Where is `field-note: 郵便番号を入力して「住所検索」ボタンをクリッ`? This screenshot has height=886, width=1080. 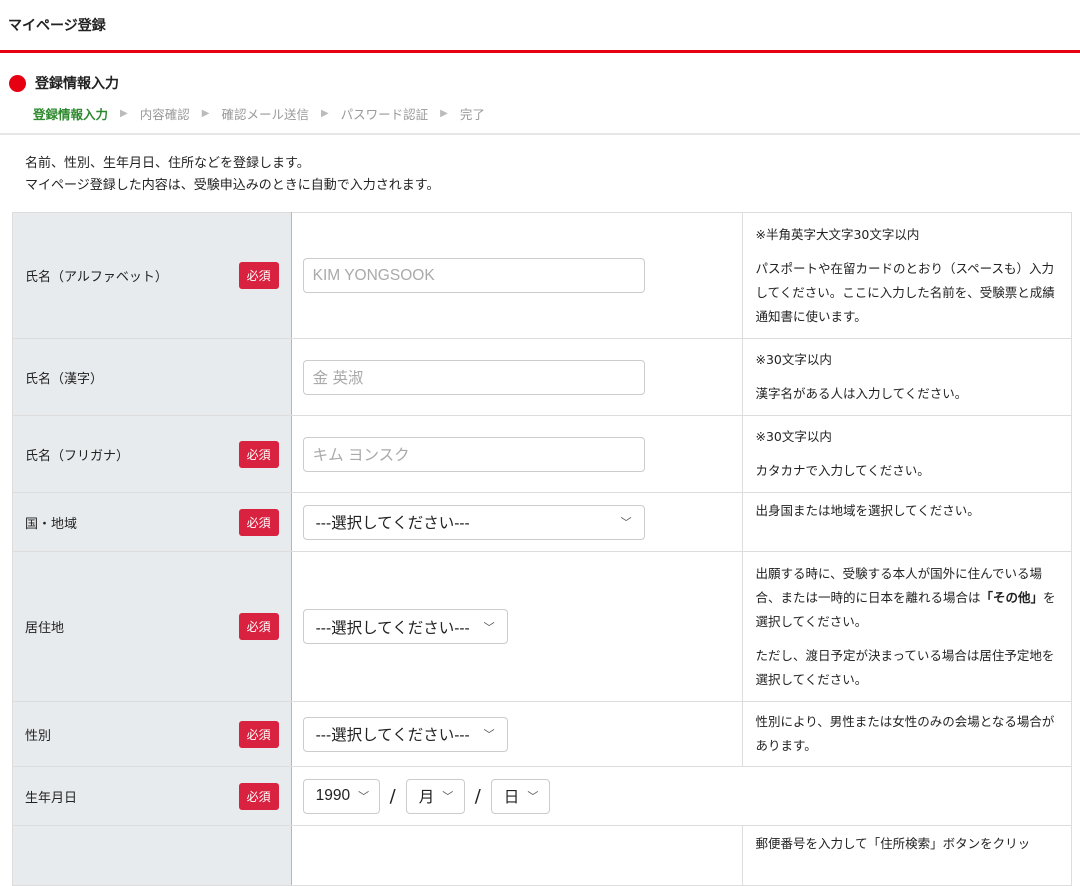 field-note: 郵便番号を入力して「住所検索」ボタンをクリッ is located at coordinates (893, 843).